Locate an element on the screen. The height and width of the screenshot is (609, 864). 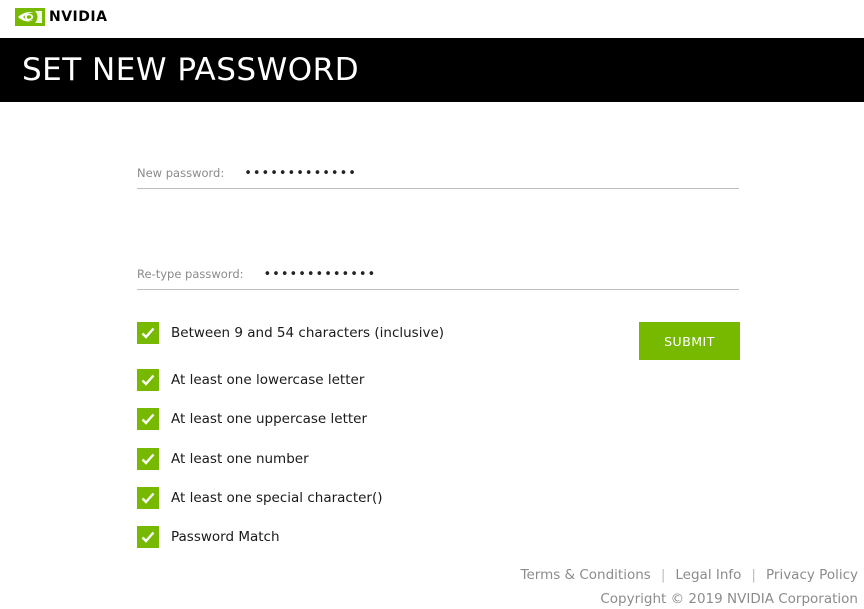
retype-password-input: ••••••••••••• is located at coordinates (394, 274).